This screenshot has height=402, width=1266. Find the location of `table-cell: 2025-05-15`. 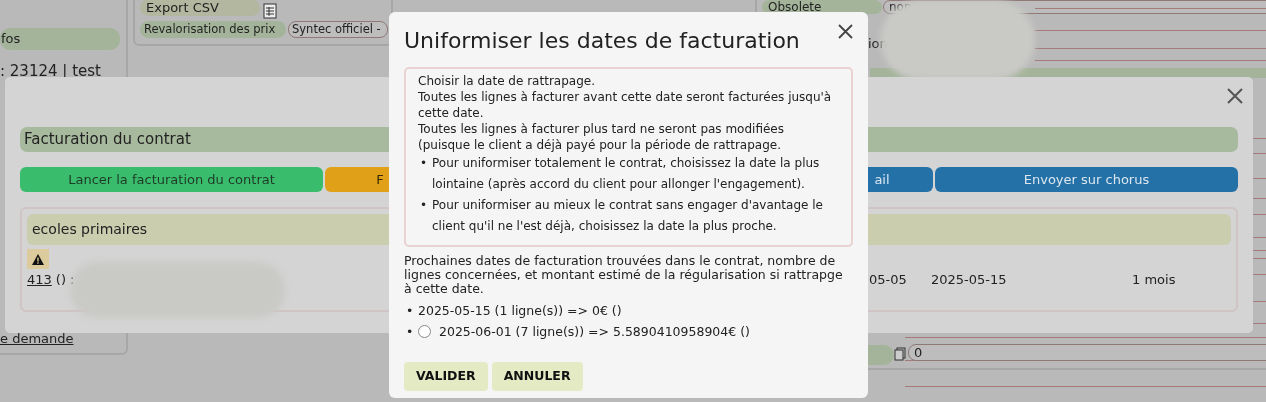

table-cell: 2025-05-15 is located at coordinates (969, 280).